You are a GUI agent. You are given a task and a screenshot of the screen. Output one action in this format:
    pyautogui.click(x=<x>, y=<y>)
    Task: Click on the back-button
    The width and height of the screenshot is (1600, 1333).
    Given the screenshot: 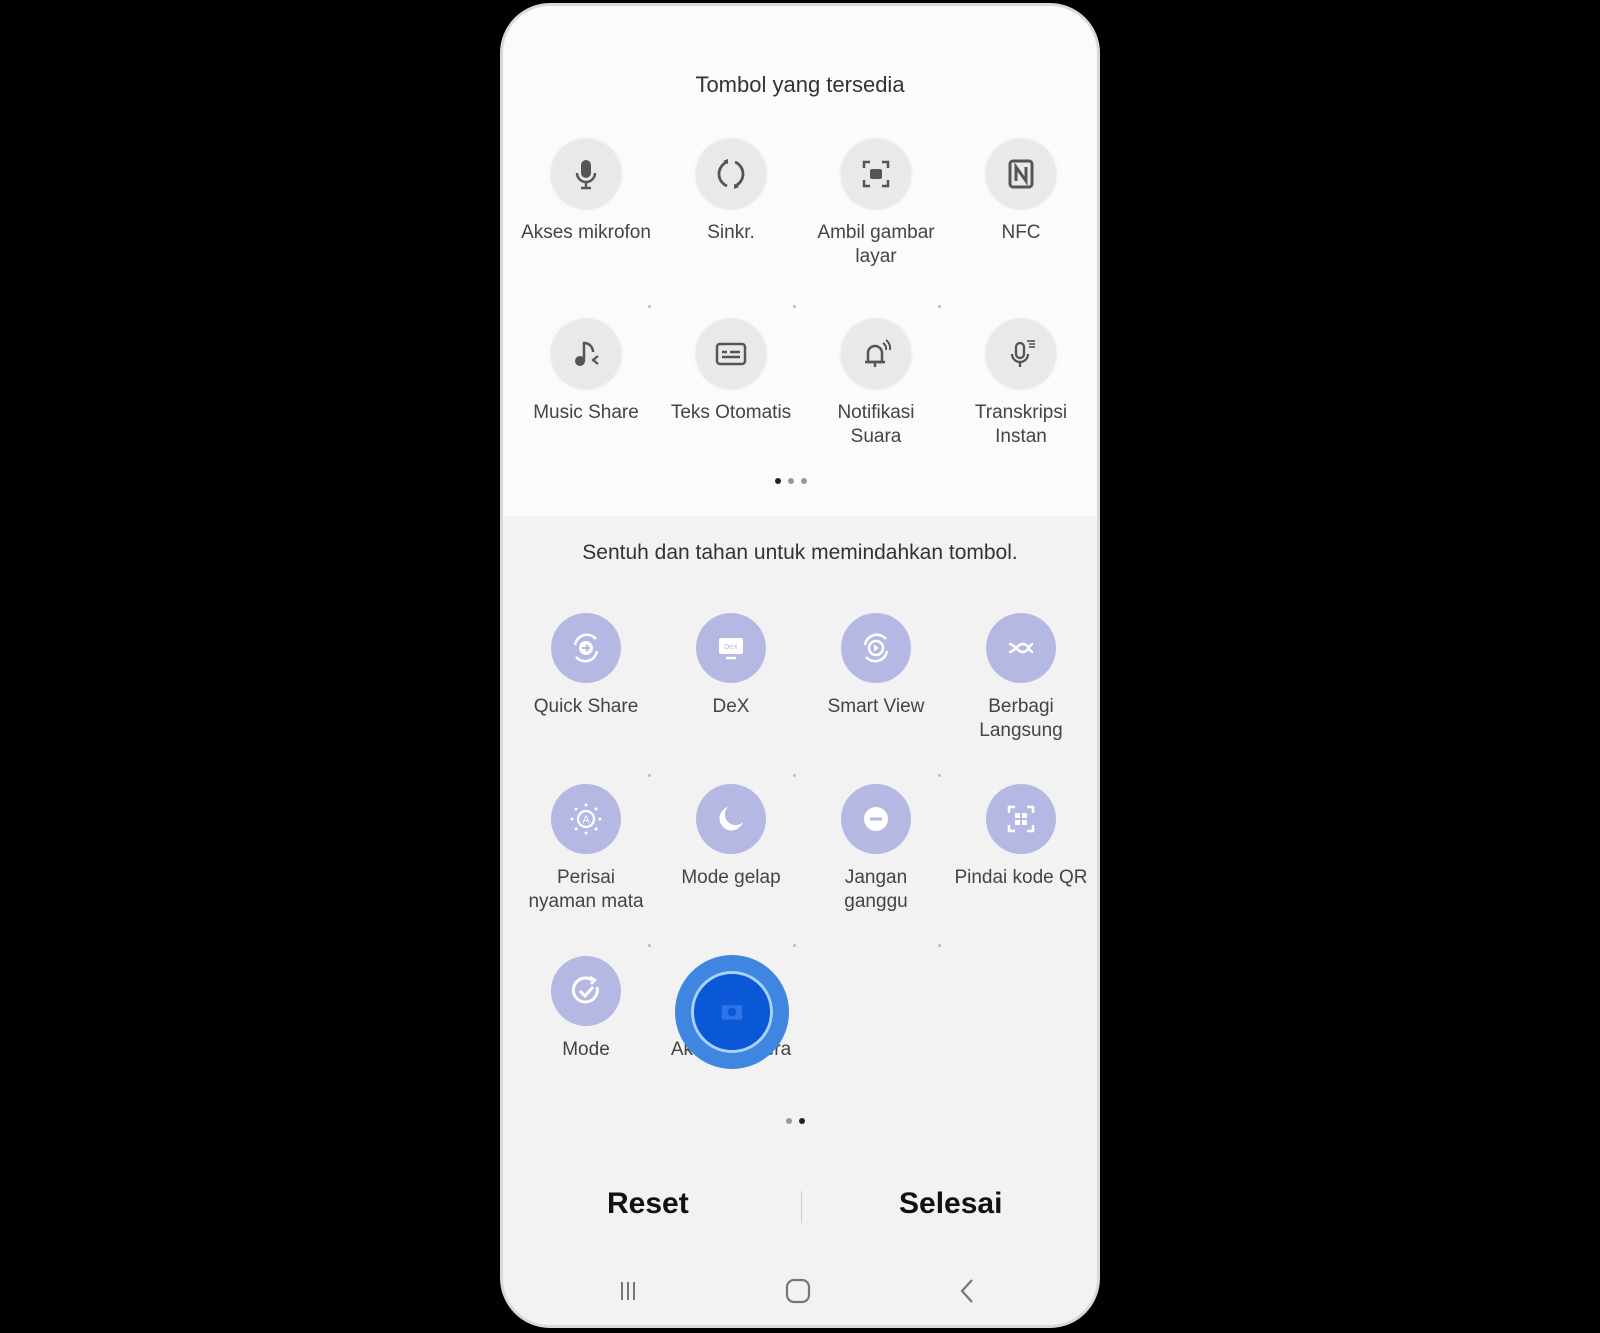 What is the action you would take?
    pyautogui.click(x=968, y=1291)
    